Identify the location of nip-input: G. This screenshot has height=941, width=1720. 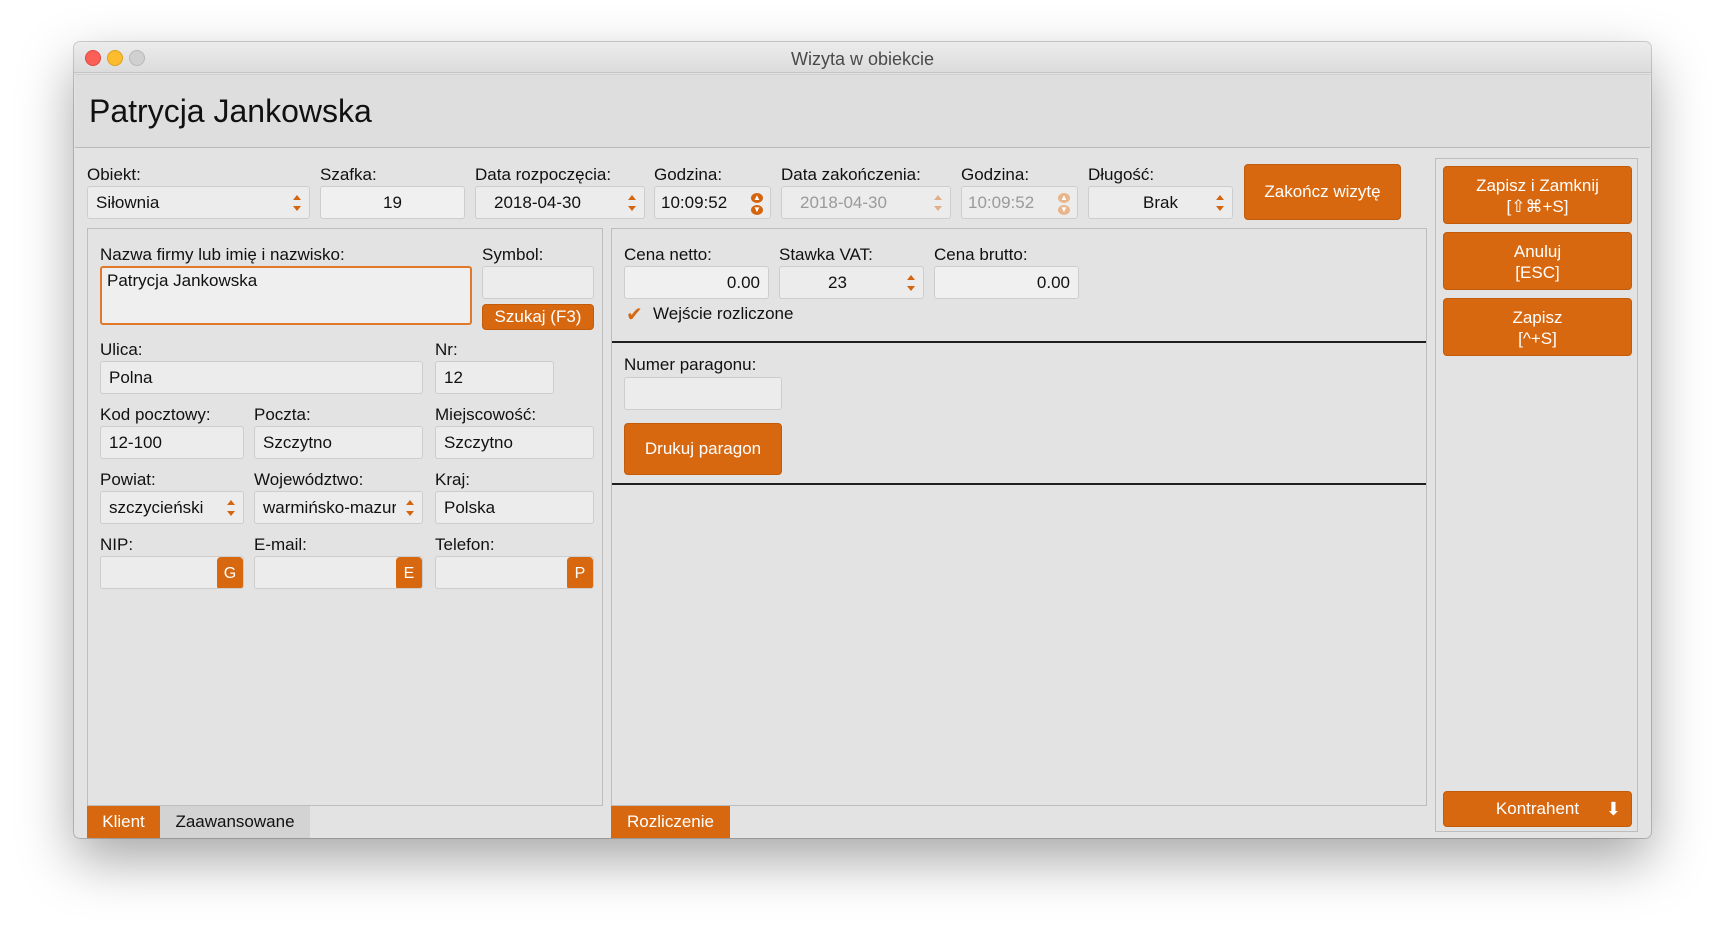
(172, 572).